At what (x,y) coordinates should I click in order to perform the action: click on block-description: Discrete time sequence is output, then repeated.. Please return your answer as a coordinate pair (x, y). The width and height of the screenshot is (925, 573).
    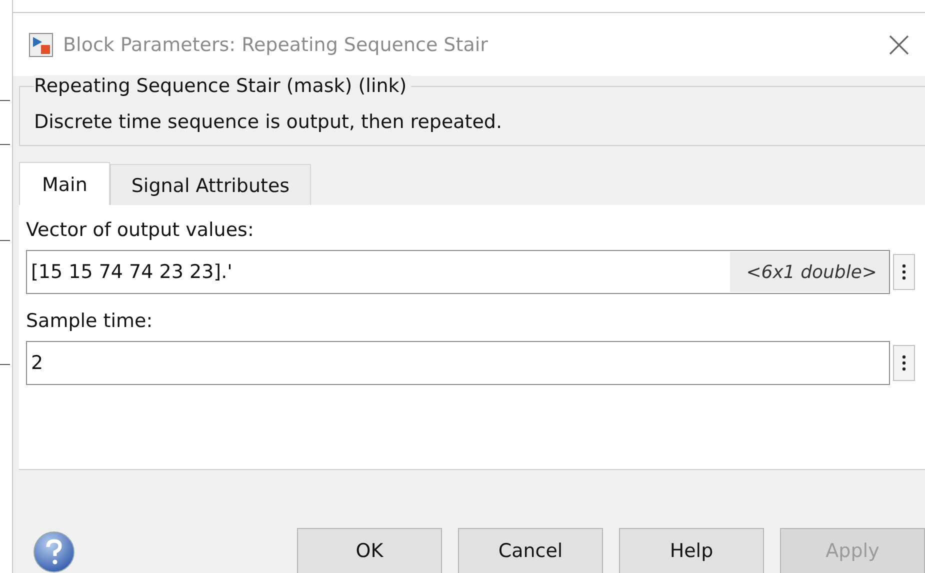
    Looking at the image, I should click on (269, 122).